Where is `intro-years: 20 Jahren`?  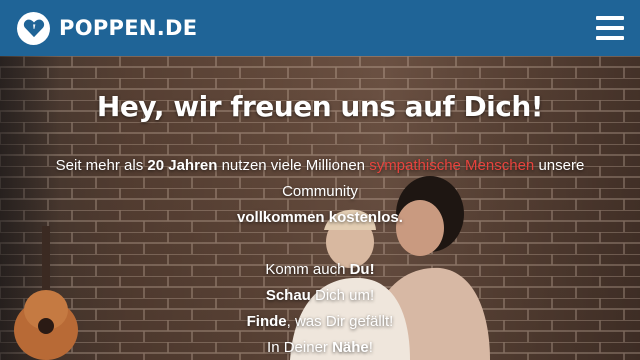
intro-years: 20 Jahren is located at coordinates (182, 165).